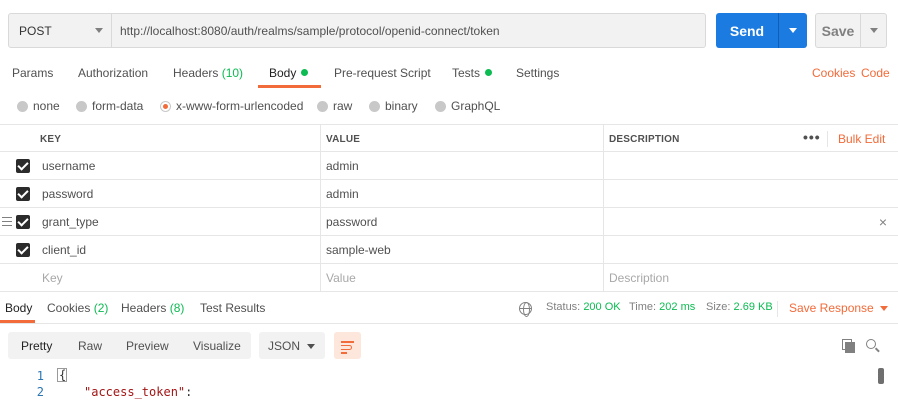 The width and height of the screenshot is (898, 401). What do you see at coordinates (67, 194) in the screenshot?
I see `param-key: password` at bounding box center [67, 194].